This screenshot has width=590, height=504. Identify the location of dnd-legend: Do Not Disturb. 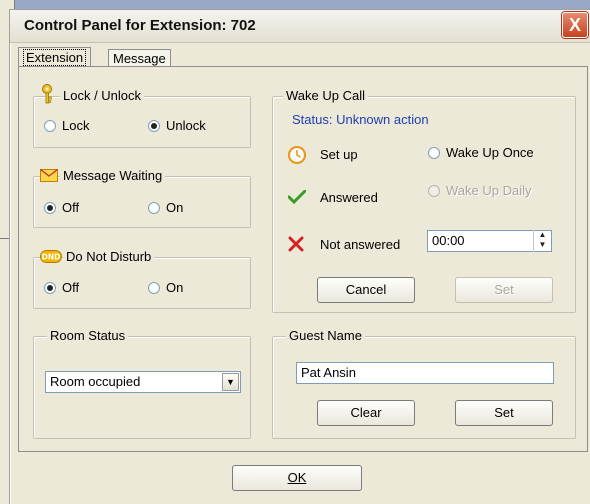
(109, 256).